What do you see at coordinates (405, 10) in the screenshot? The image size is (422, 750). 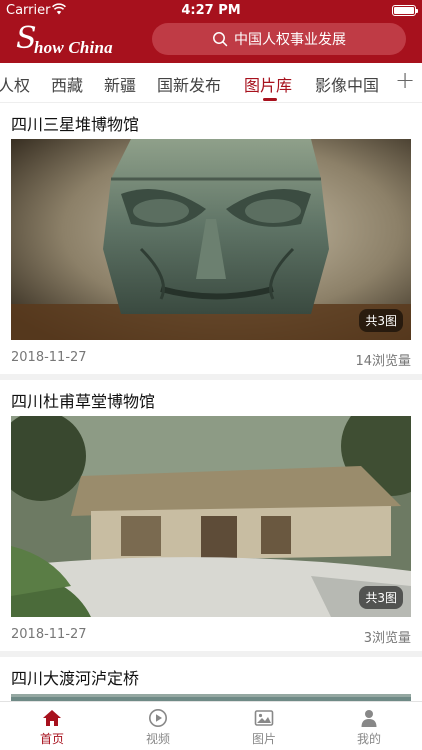 I see `battery-icon` at bounding box center [405, 10].